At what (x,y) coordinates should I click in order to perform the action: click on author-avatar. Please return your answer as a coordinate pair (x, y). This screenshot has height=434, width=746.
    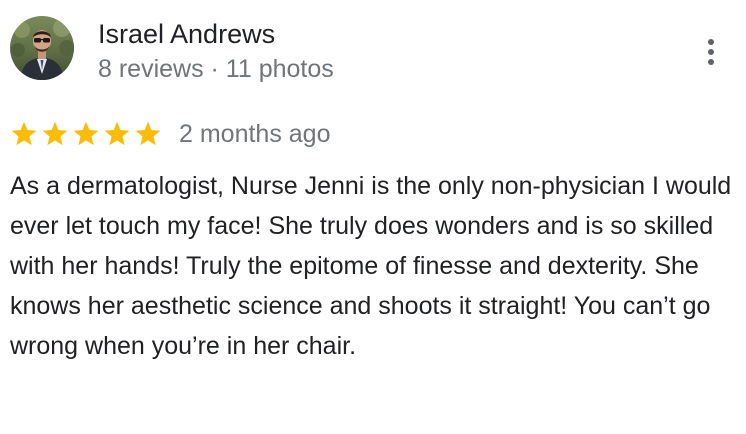
    Looking at the image, I should click on (42, 48).